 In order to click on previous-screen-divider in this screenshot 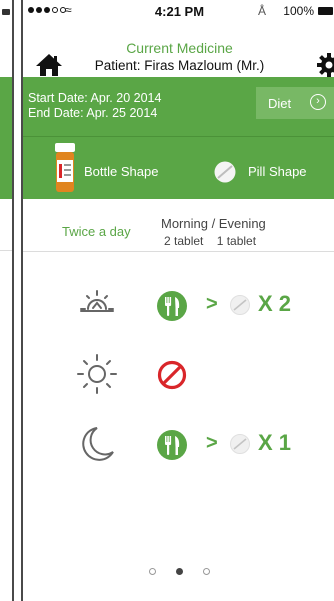, I will do `click(6, 250)`.